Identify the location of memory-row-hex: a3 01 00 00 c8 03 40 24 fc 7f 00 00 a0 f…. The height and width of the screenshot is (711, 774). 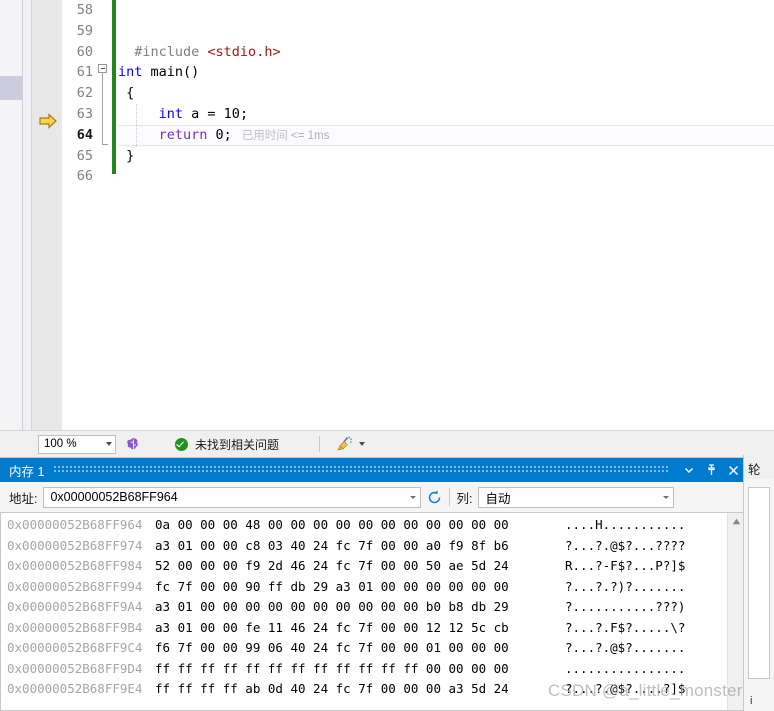
(360, 546).